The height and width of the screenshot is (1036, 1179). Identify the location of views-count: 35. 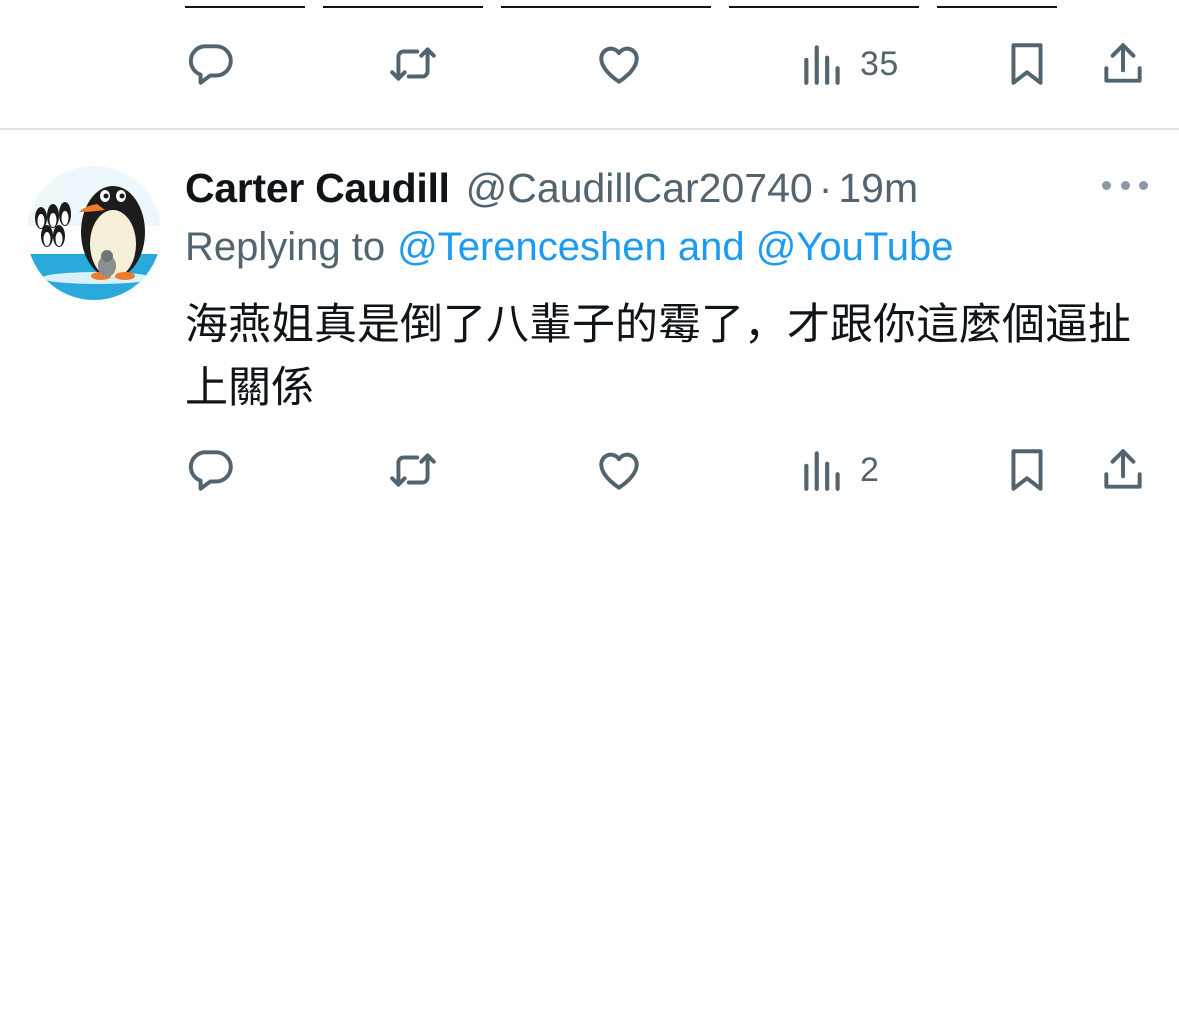
(879, 63).